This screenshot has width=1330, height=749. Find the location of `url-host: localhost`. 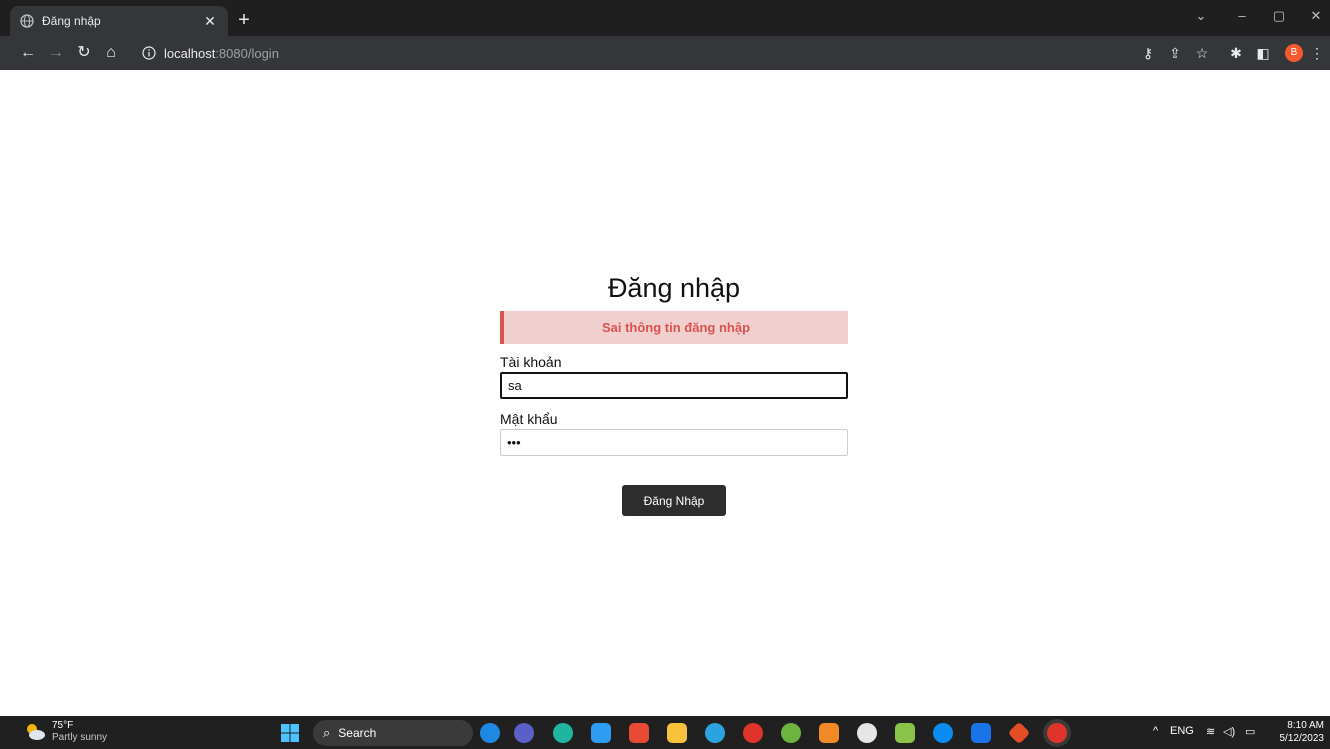

url-host: localhost is located at coordinates (190, 53).